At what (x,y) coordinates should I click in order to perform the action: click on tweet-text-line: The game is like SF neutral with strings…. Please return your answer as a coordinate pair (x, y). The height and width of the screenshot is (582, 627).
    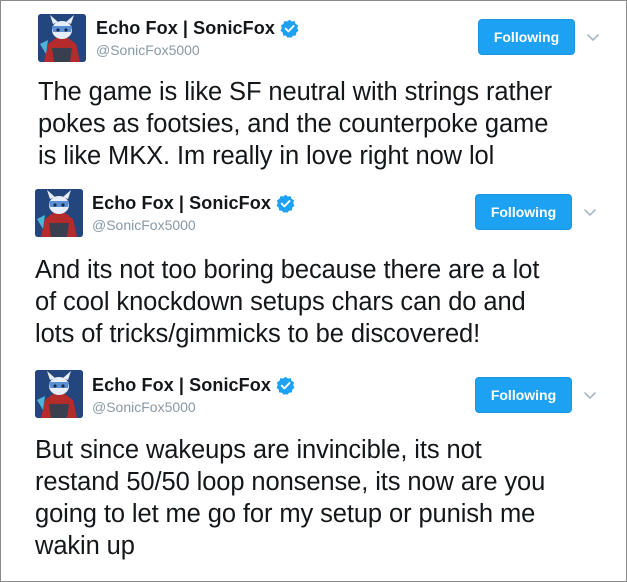
    Looking at the image, I should click on (295, 92).